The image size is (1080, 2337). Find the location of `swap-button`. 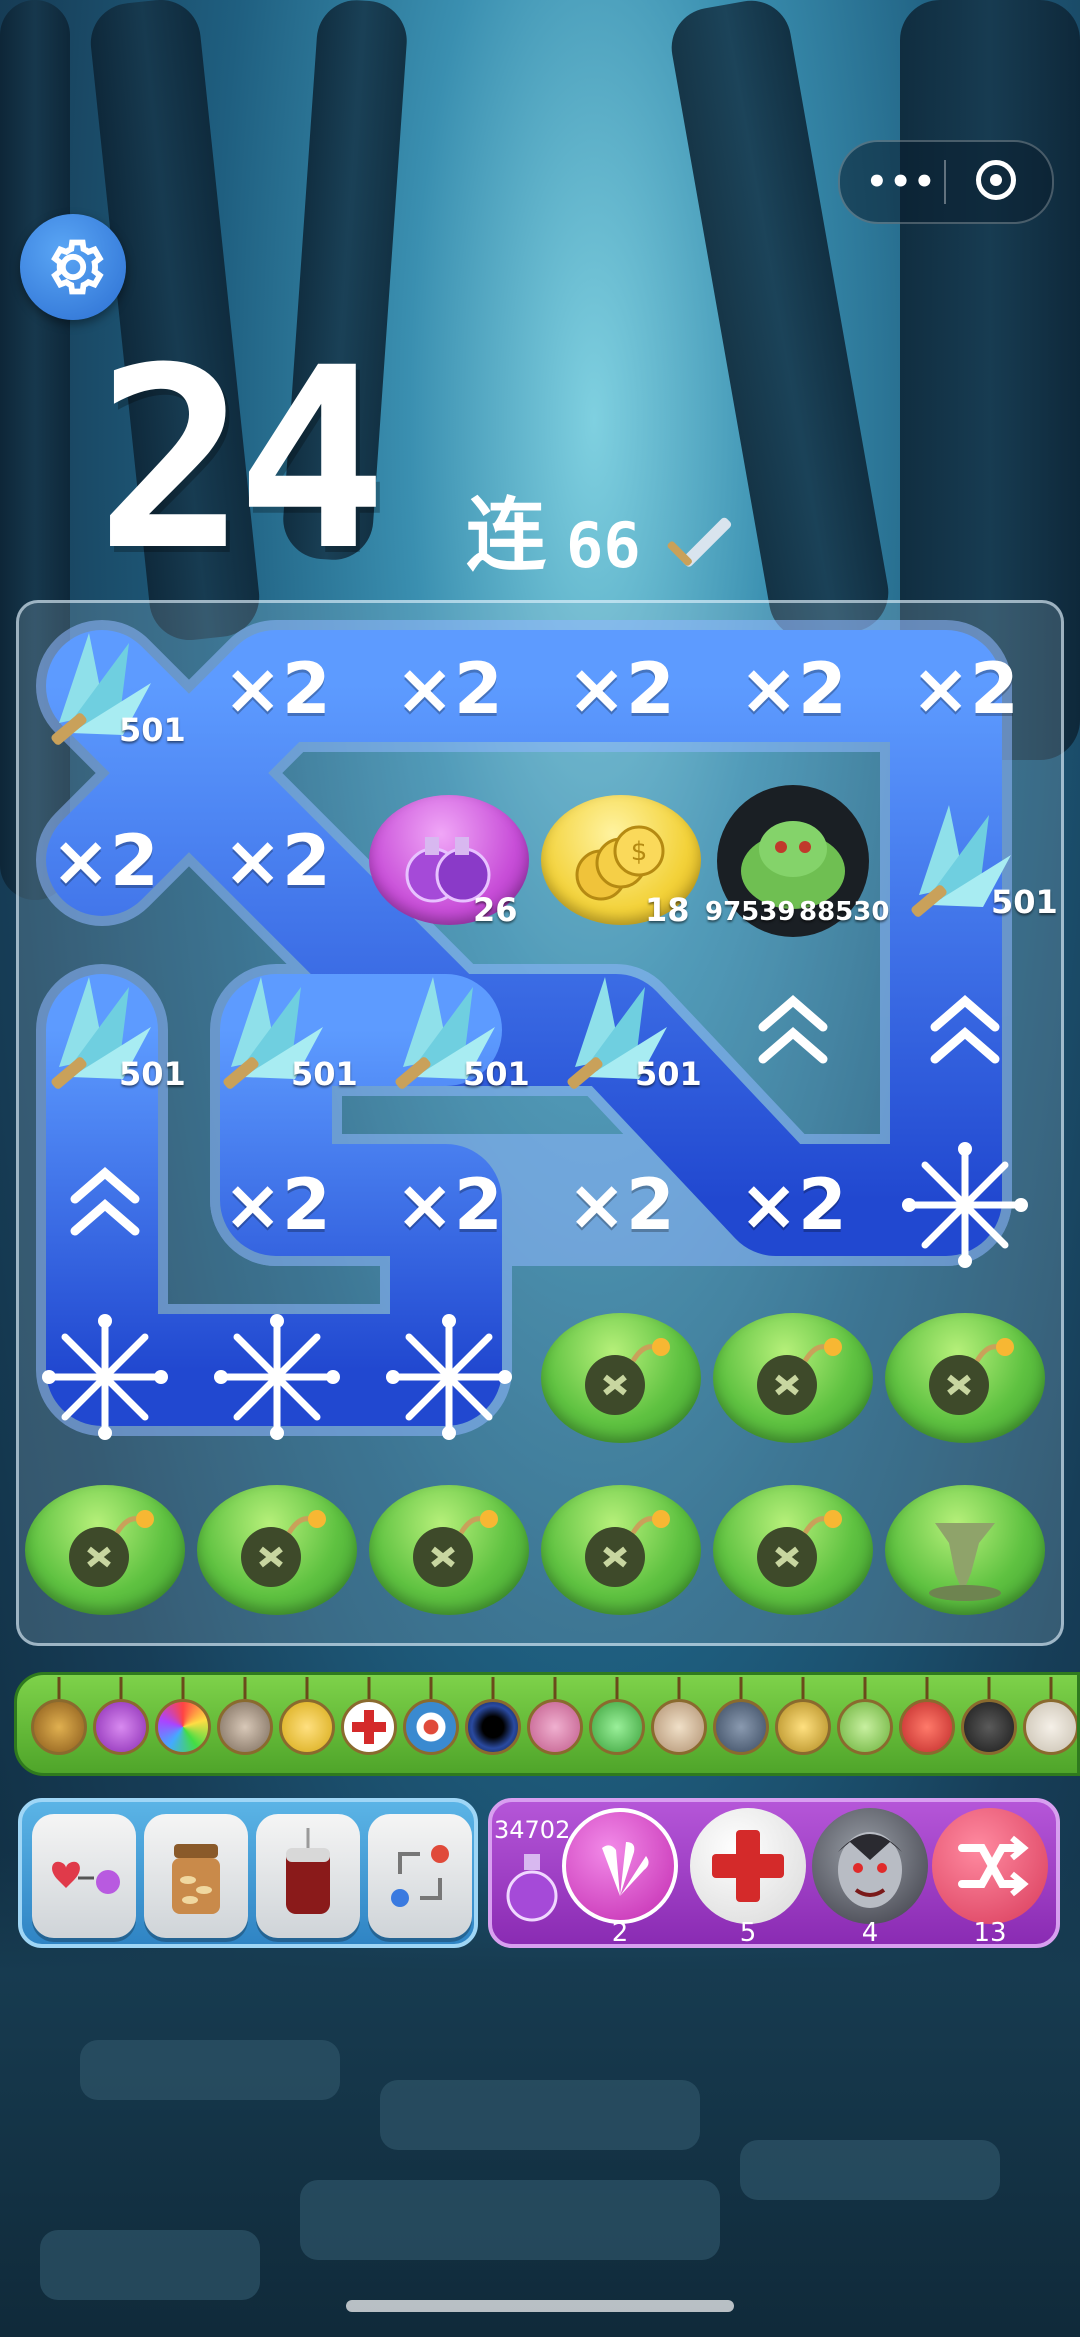

swap-button is located at coordinates (420, 1876).